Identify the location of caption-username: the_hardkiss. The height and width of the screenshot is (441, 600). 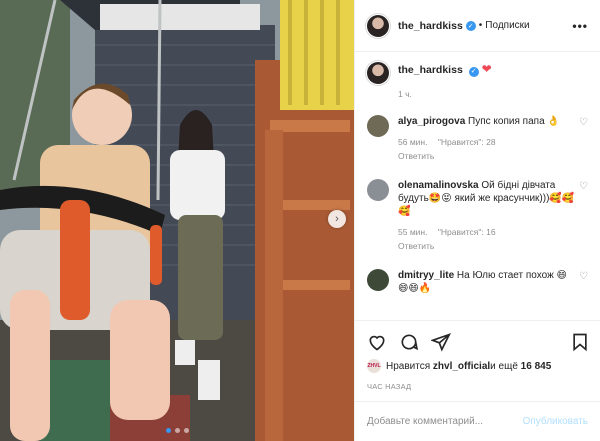
(430, 70).